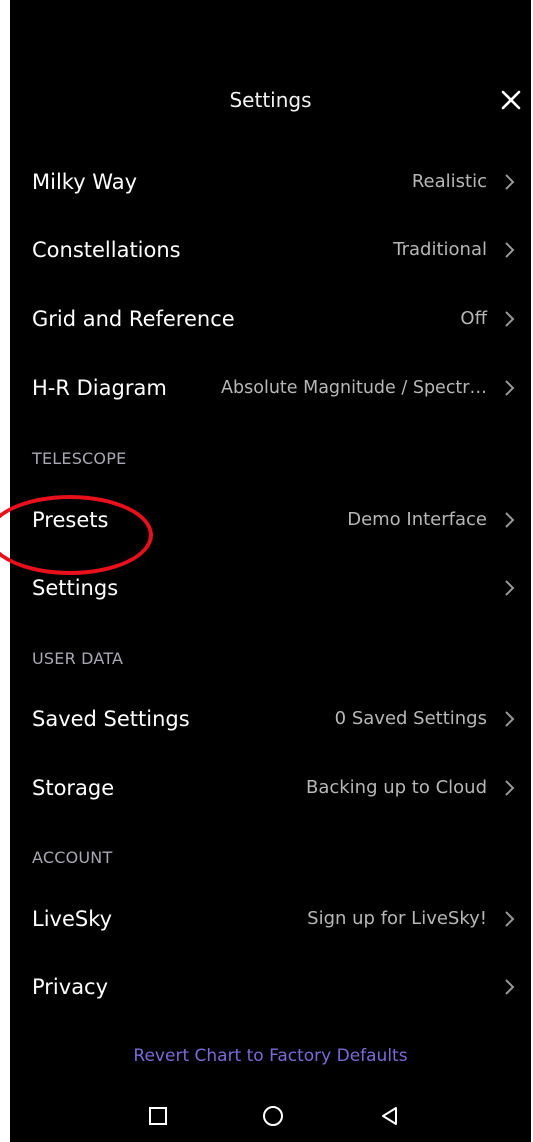 This screenshot has height=1142, width=533. What do you see at coordinates (106, 250) in the screenshot?
I see `row-label: Constellations` at bounding box center [106, 250].